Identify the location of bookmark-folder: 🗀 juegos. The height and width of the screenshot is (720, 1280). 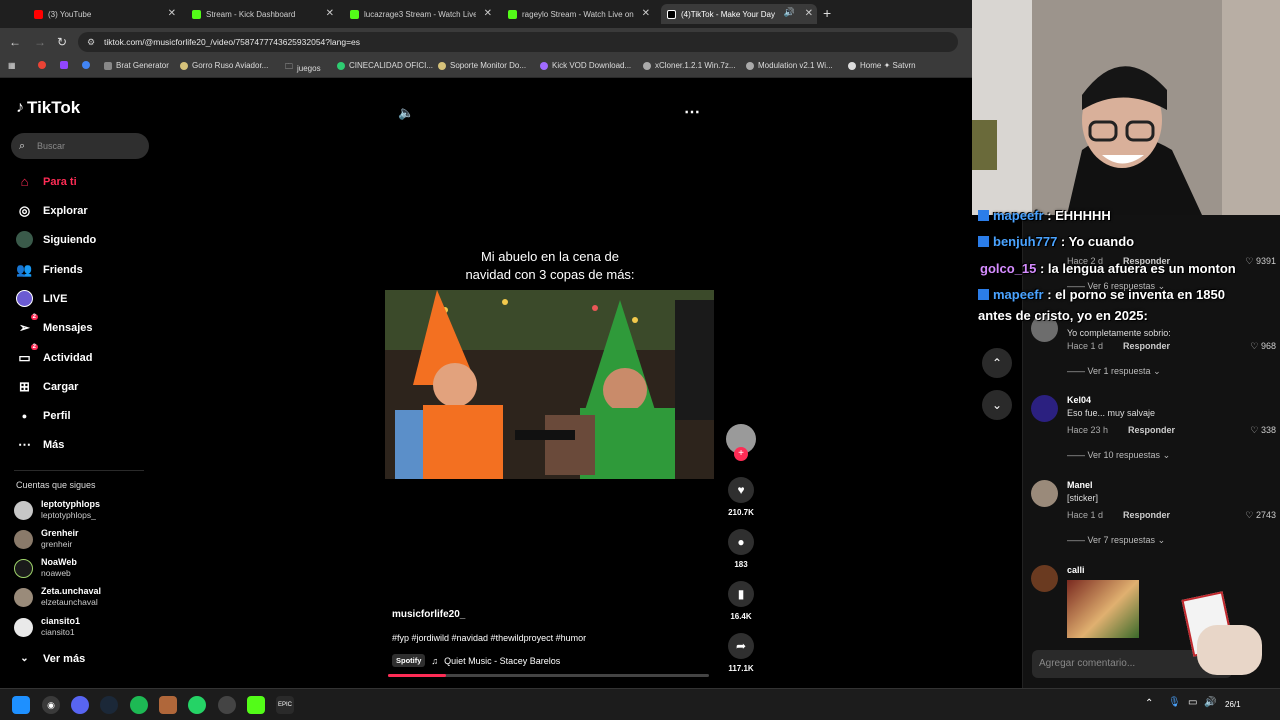
(303, 68).